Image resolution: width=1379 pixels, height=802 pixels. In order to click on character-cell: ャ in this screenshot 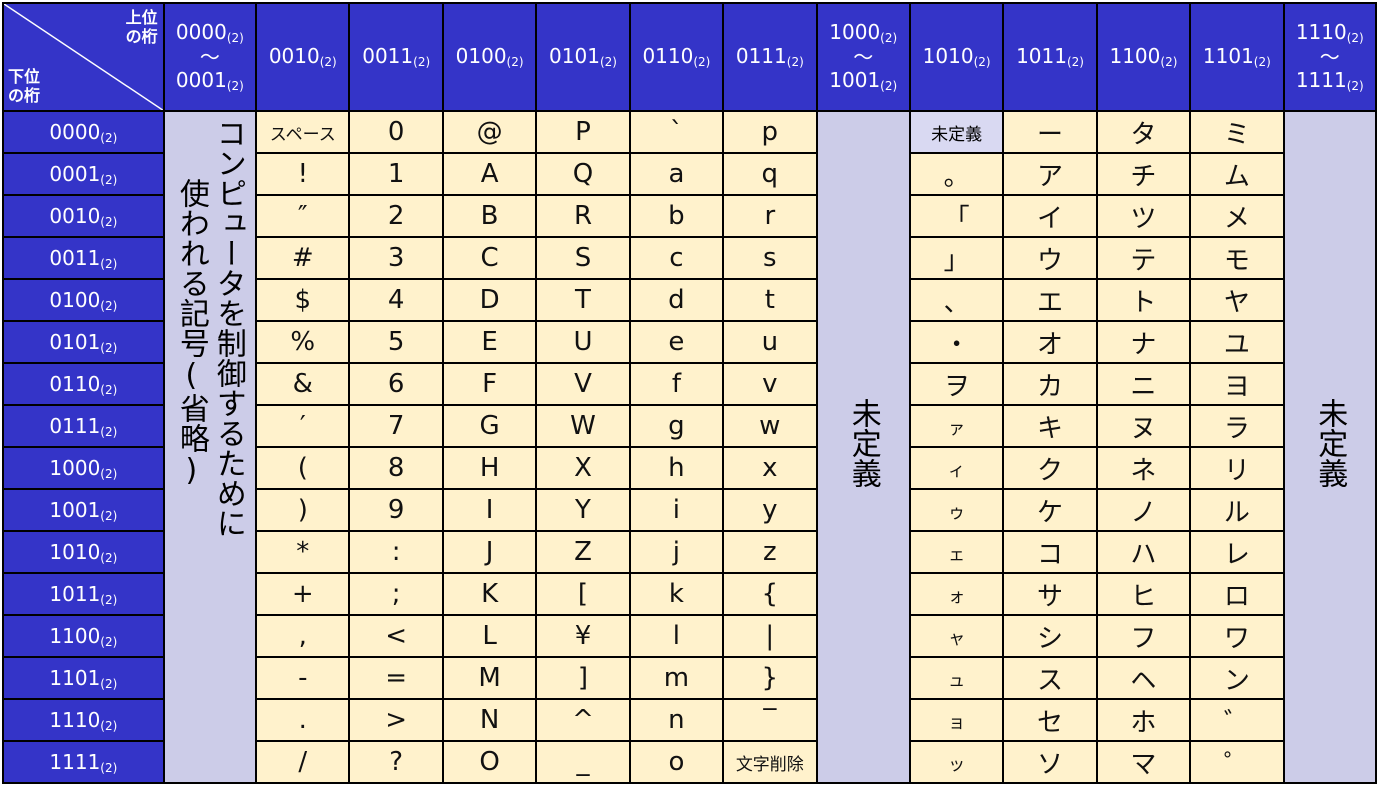, I will do `click(956, 636)`.